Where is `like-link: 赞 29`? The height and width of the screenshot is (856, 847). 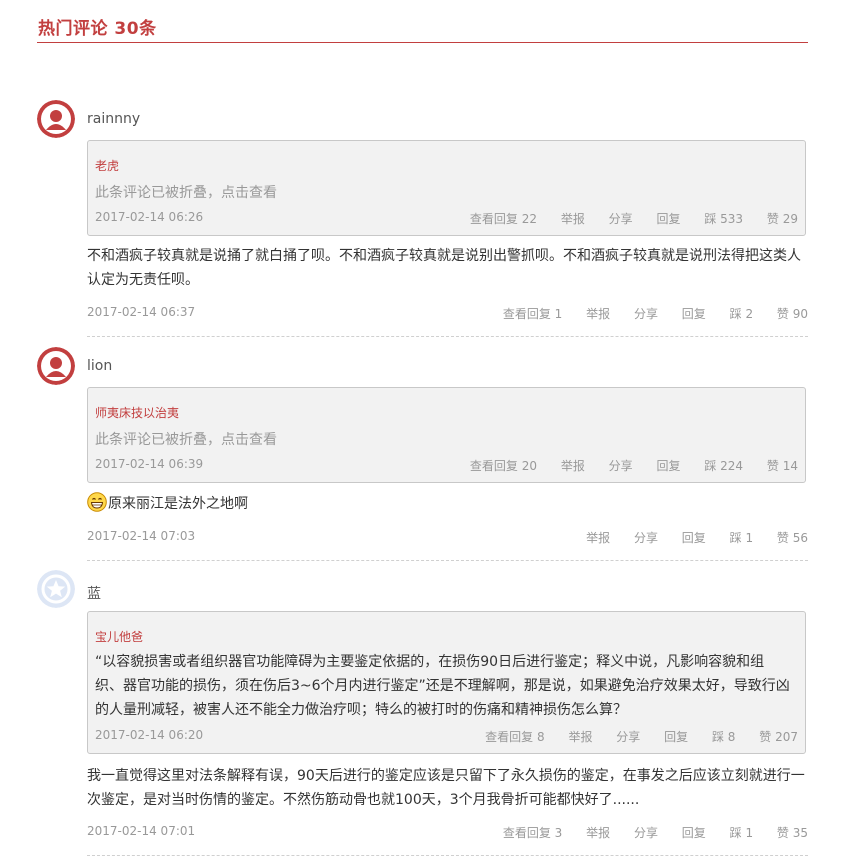
like-link: 赞 29 is located at coordinates (782, 219).